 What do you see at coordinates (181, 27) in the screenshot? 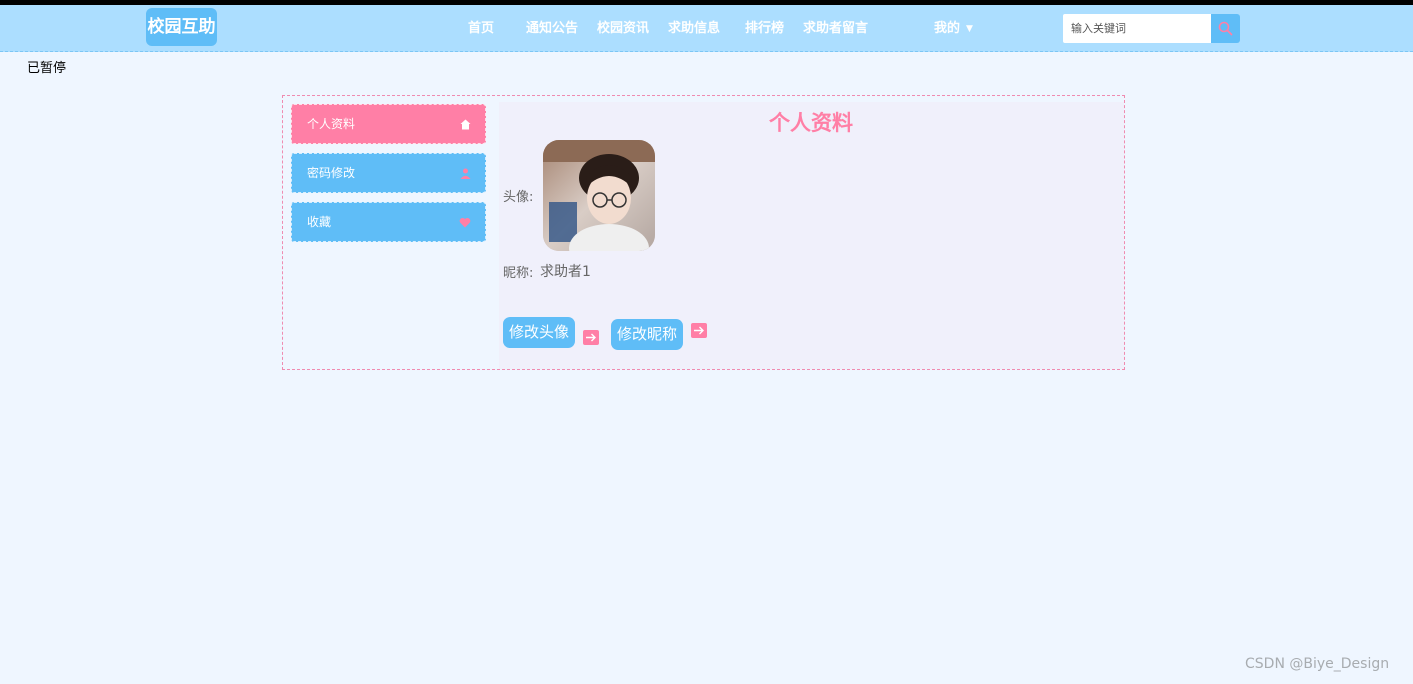
I see `site-logo: 校园互助` at bounding box center [181, 27].